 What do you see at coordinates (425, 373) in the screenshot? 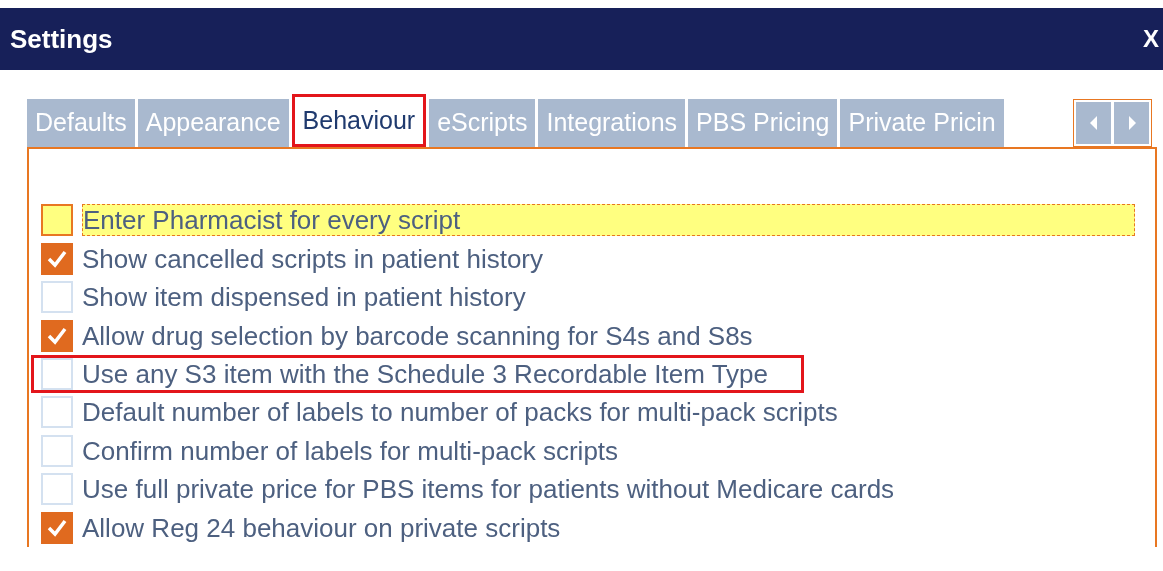
I see `option-label: Use any S3 item with the Schedule 3 Recordable Item Type` at bounding box center [425, 373].